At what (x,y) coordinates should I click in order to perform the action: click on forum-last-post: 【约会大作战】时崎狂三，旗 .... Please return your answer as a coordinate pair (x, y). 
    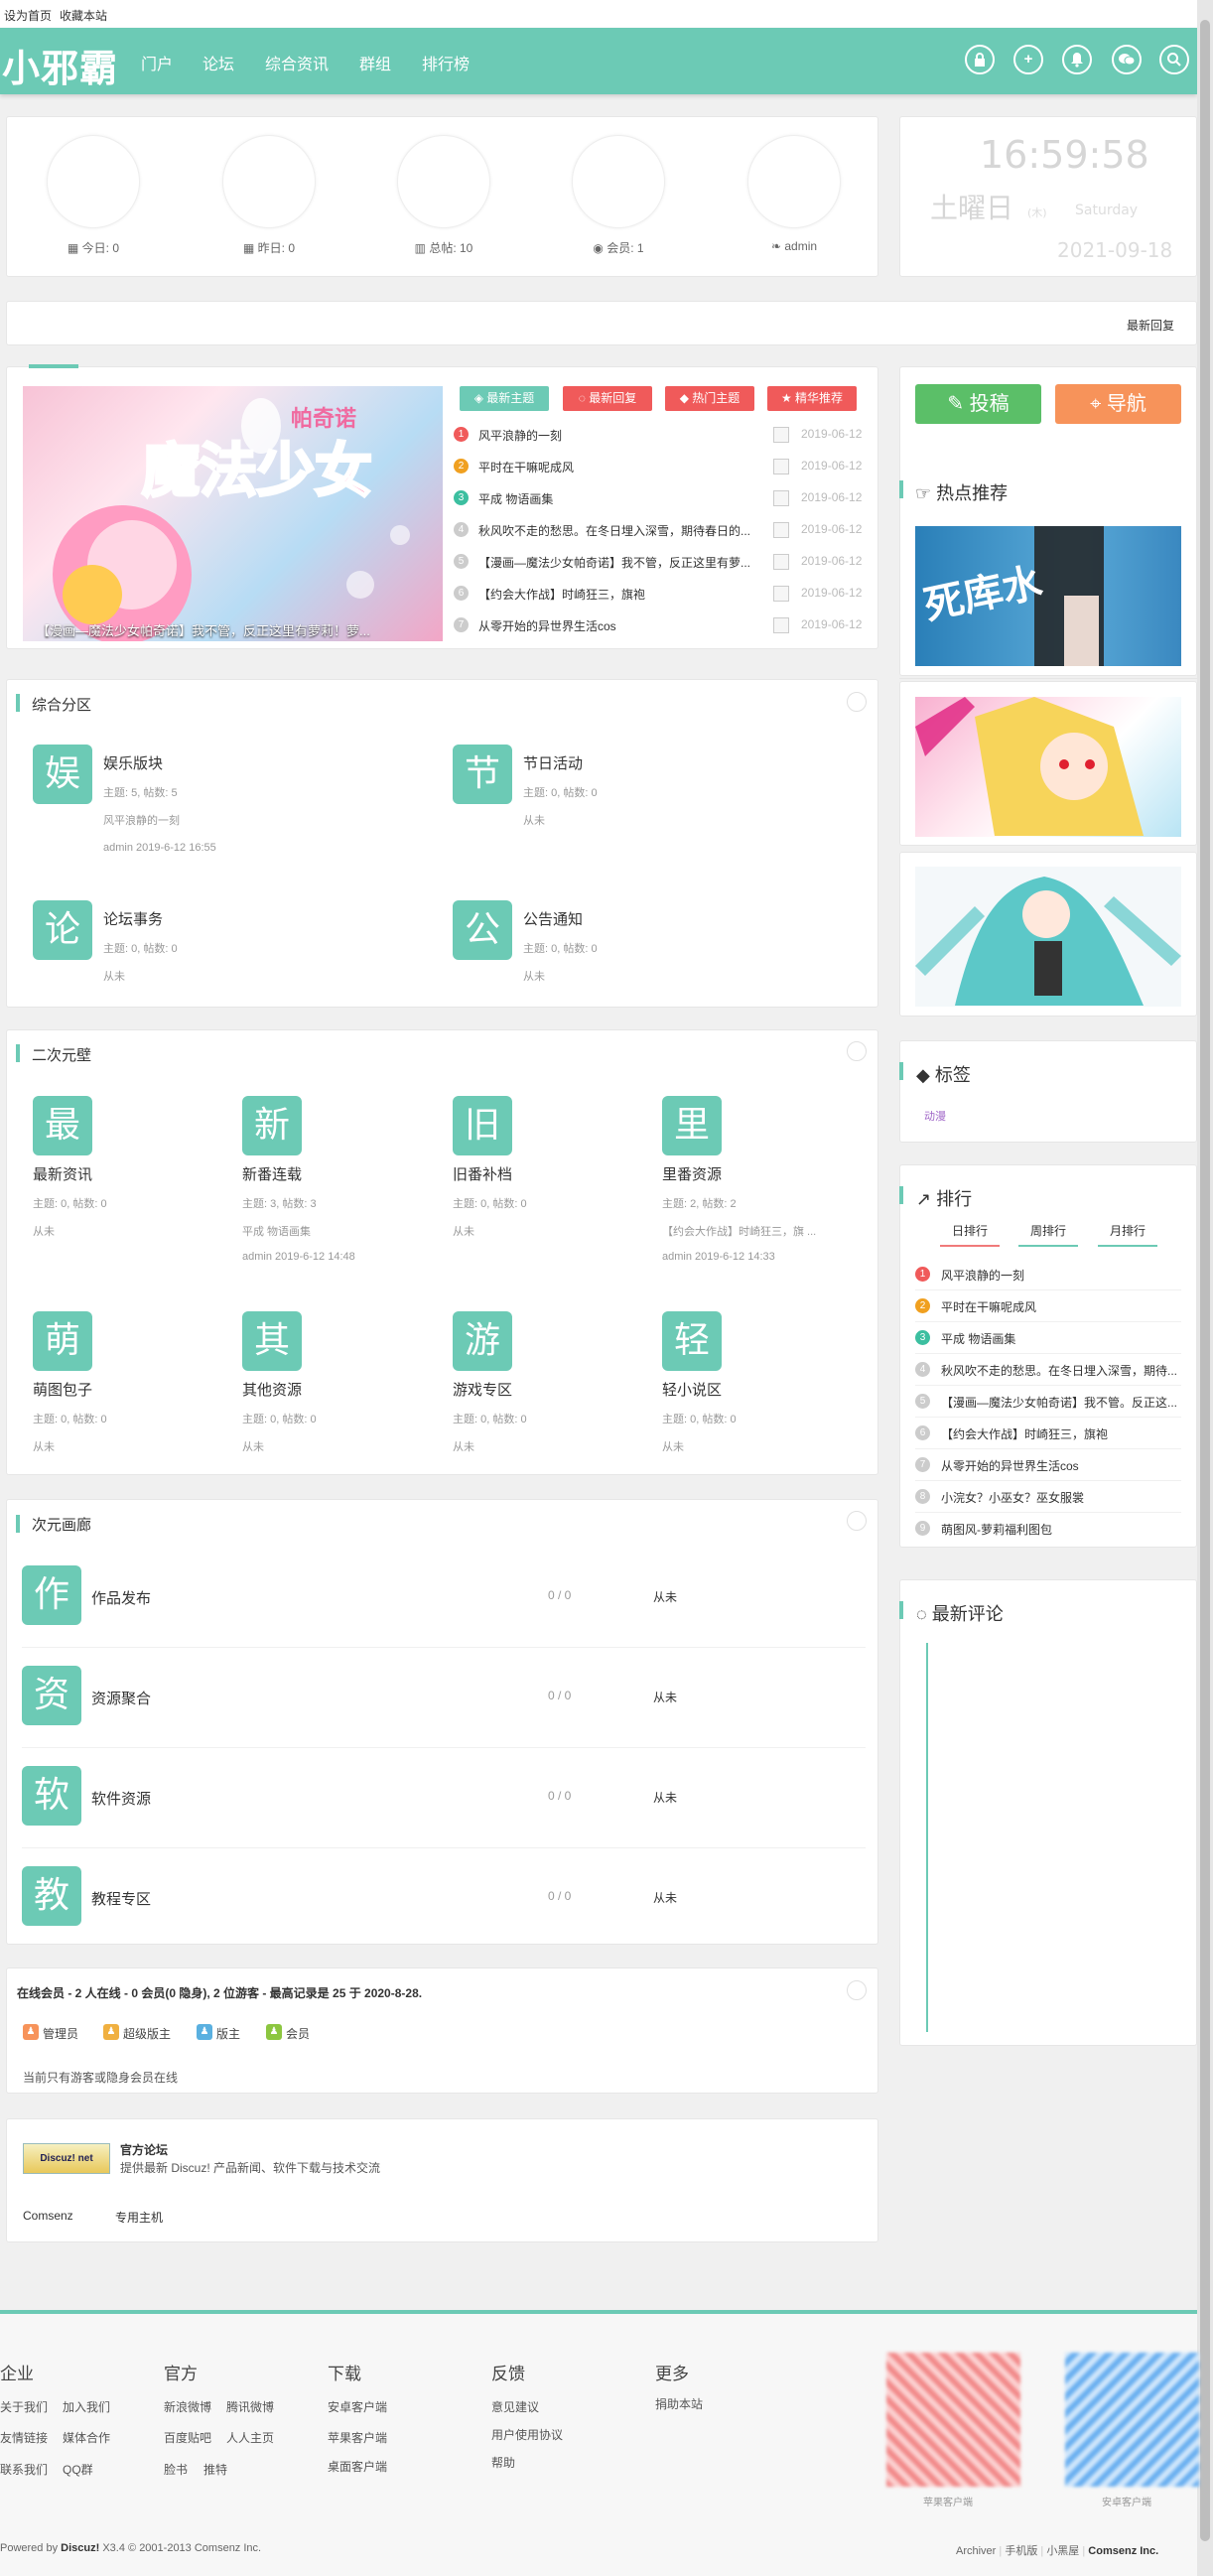
    Looking at the image, I should click on (739, 1231).